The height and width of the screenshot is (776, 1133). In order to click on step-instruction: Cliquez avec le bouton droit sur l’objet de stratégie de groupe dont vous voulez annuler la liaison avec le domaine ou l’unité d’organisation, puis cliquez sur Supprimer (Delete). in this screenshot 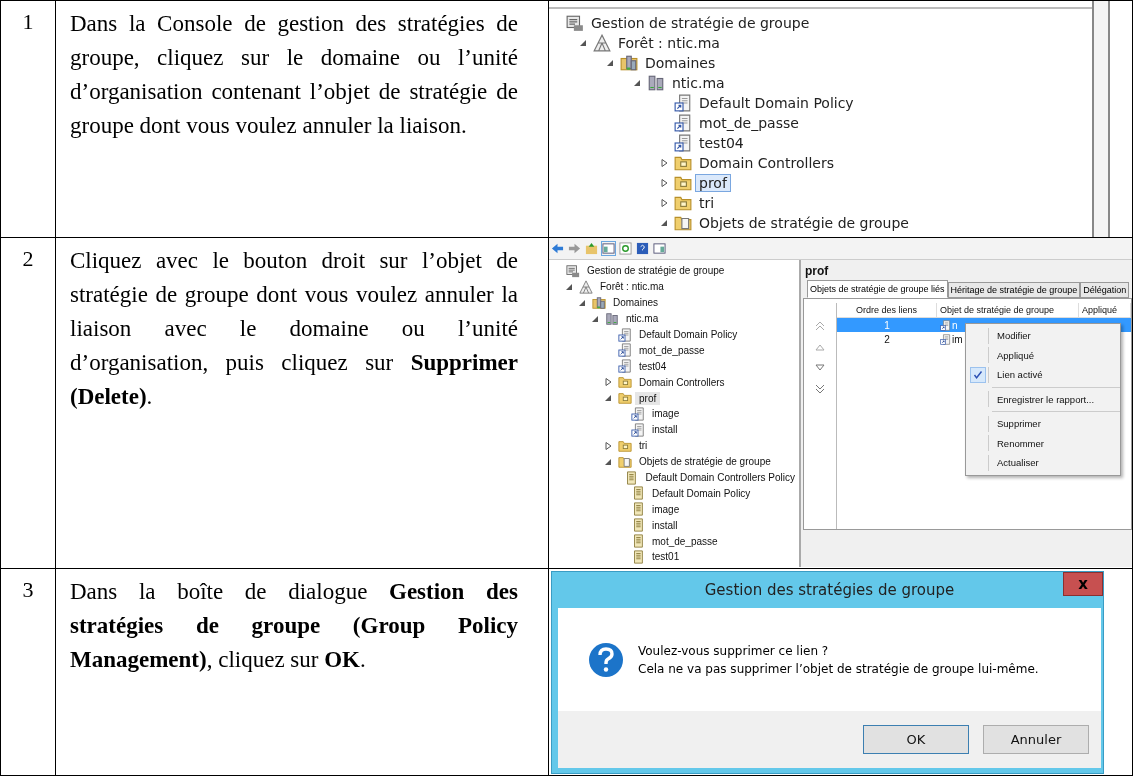, I will do `click(294, 329)`.